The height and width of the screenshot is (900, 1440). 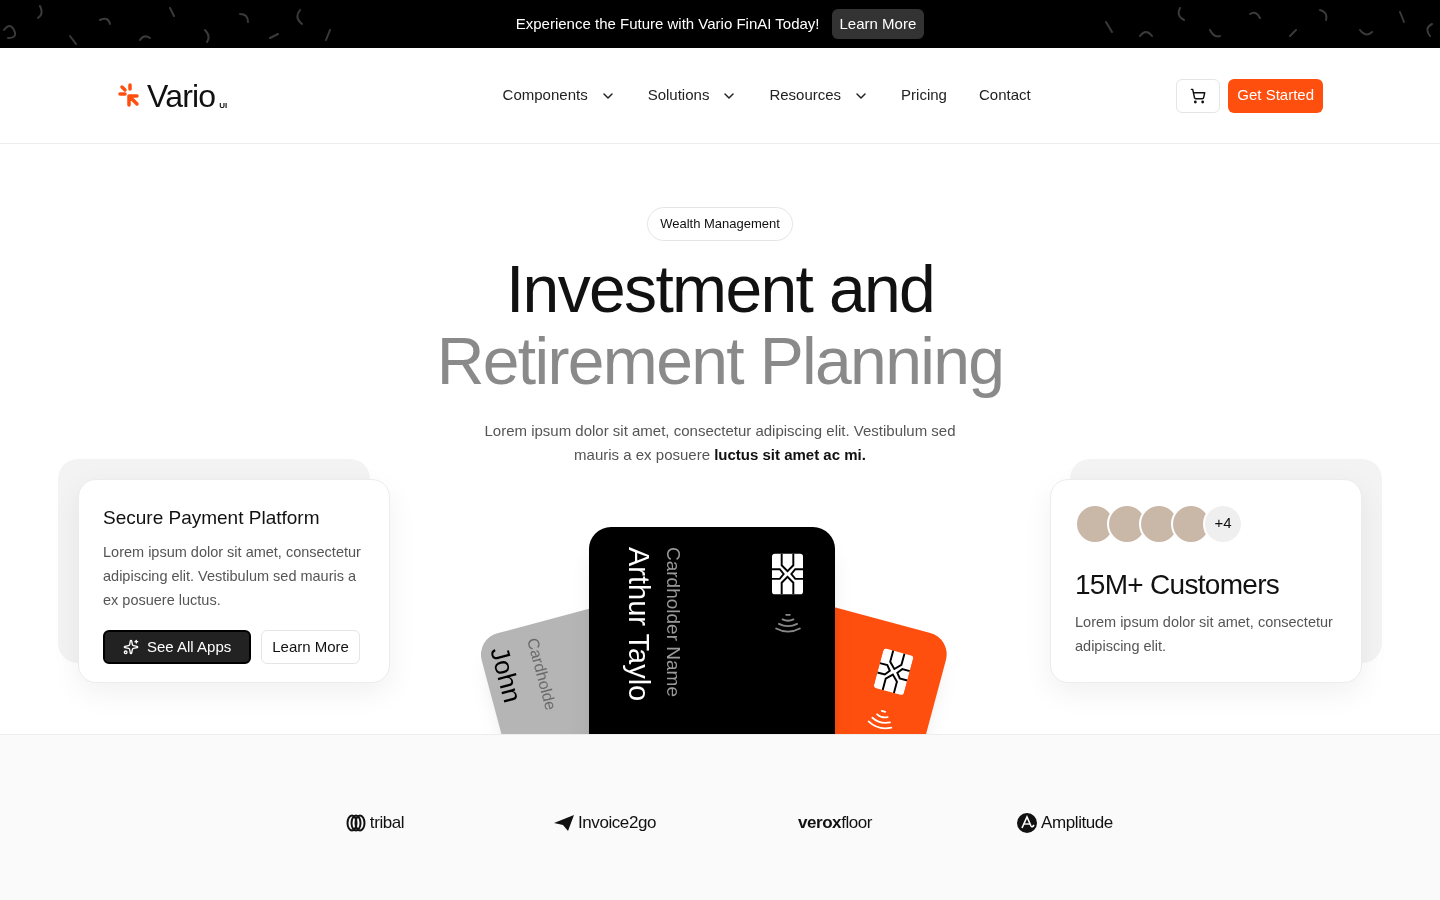 What do you see at coordinates (181, 95) in the screenshot?
I see `logo-text: Vario` at bounding box center [181, 95].